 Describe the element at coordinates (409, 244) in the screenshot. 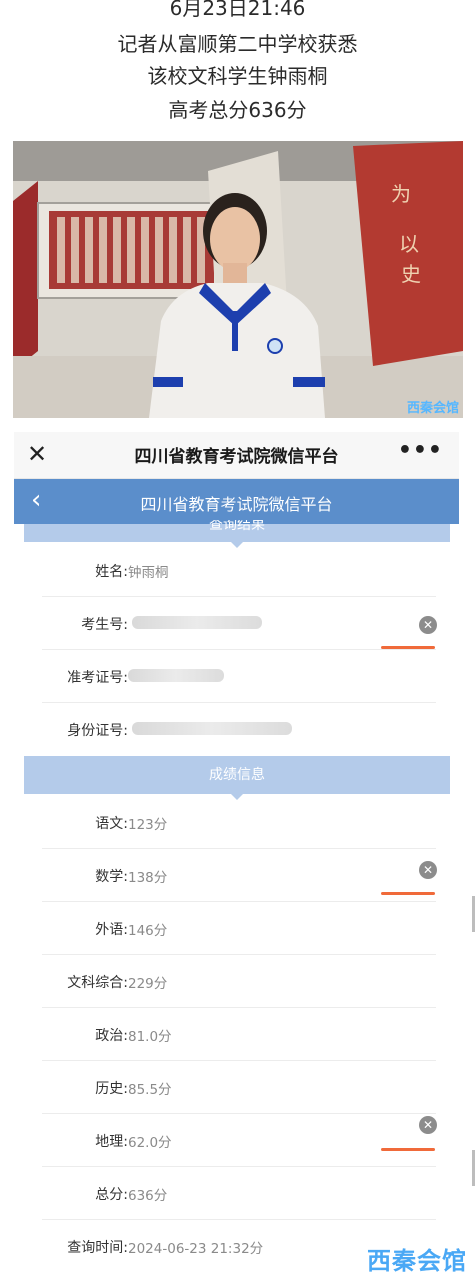

I see `svg-text: 以` at that location.